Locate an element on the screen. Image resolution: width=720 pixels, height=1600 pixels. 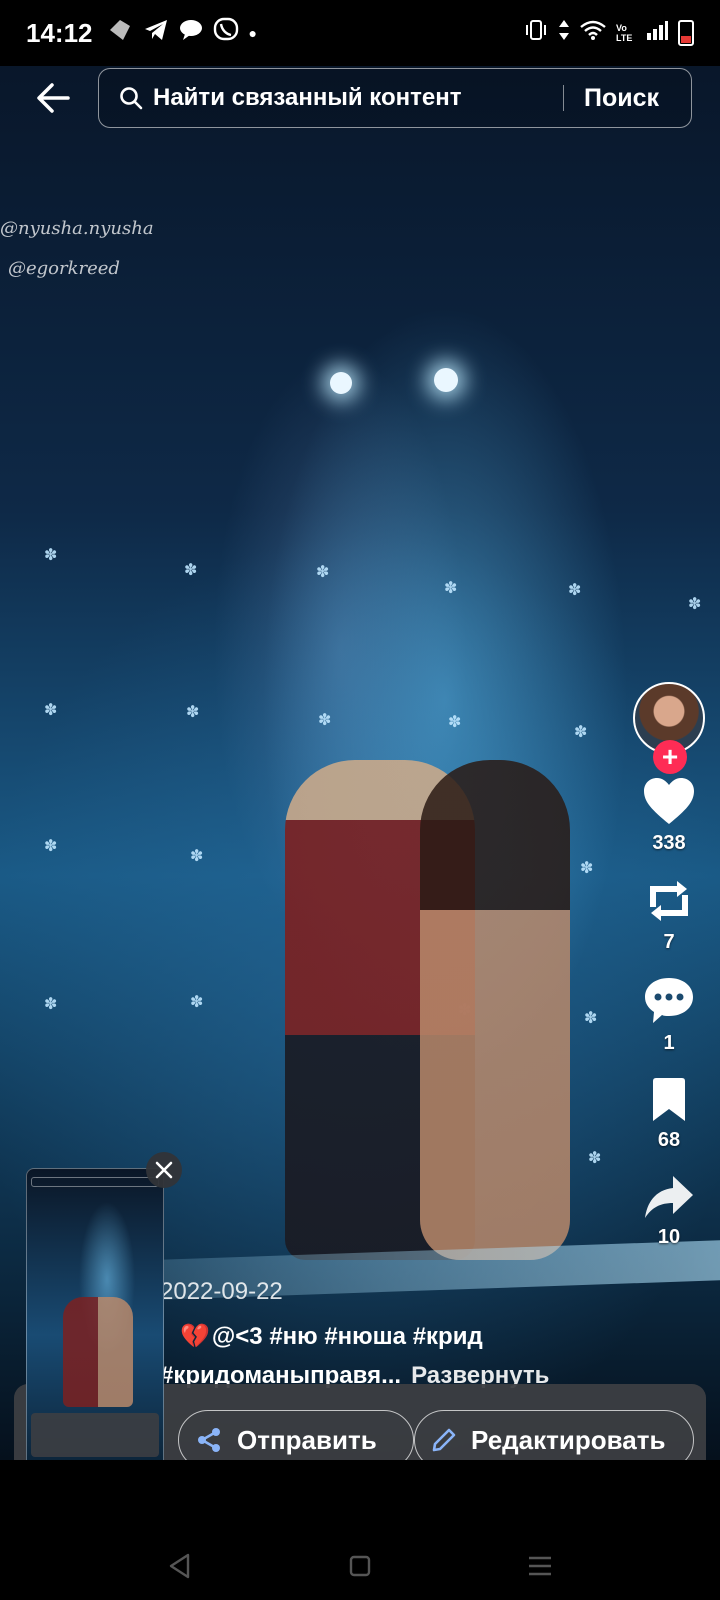
thumbnail-sheet is located at coordinates (95, 1435).